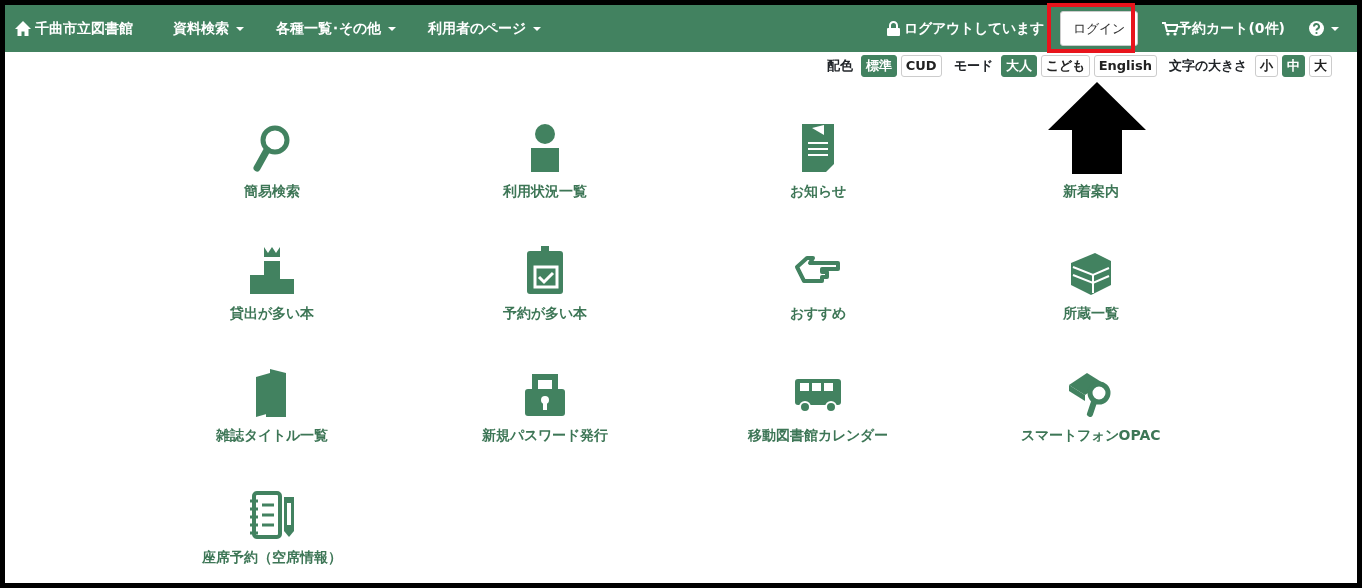 This screenshot has width=1362, height=588. What do you see at coordinates (271, 313) in the screenshot?
I see `menu-link: 貸出が多い本` at bounding box center [271, 313].